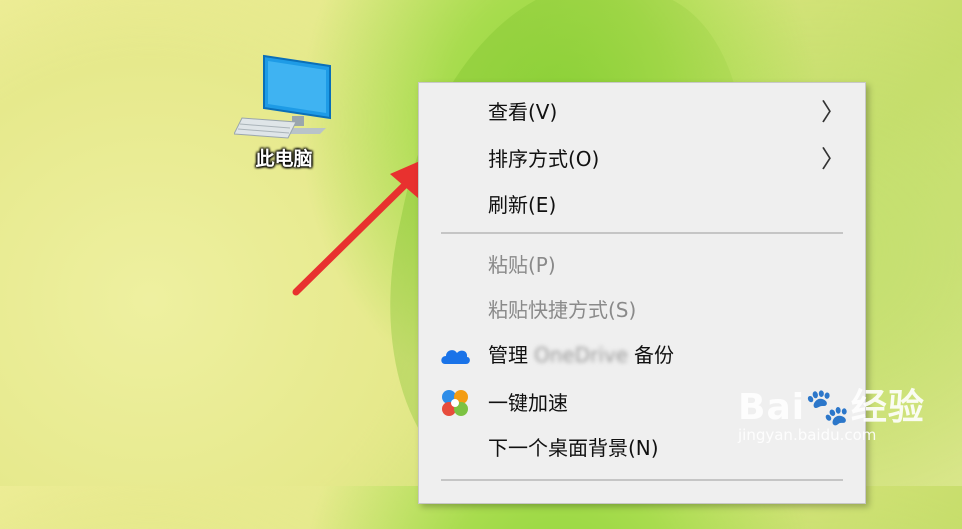 This screenshot has height=529, width=962. Describe the element at coordinates (642, 355) in the screenshot. I see `menu-item-manage-onedrive-backup: 管理 OneDrive 备份` at that location.